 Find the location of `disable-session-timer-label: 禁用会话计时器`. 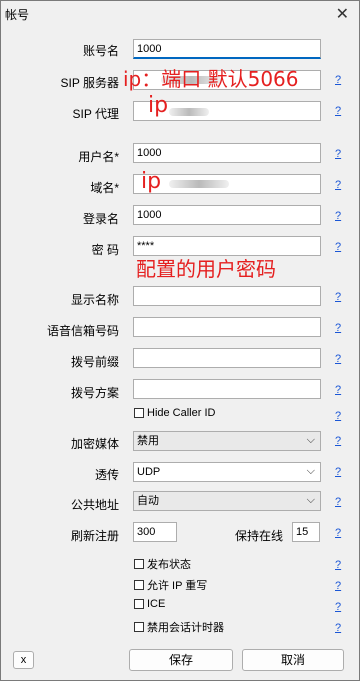

disable-session-timer-label: 禁用会话计时器 is located at coordinates (185, 628).